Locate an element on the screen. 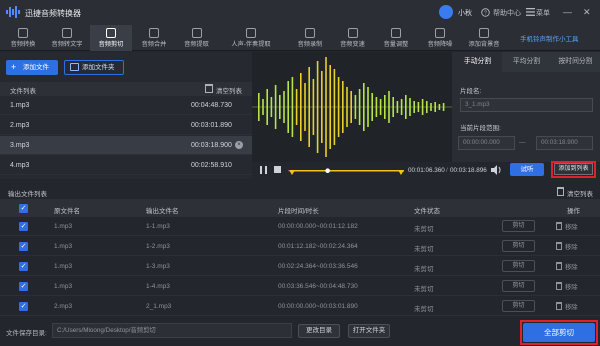 The height and width of the screenshot is (346, 600). menu-icon is located at coordinates (530, 12).